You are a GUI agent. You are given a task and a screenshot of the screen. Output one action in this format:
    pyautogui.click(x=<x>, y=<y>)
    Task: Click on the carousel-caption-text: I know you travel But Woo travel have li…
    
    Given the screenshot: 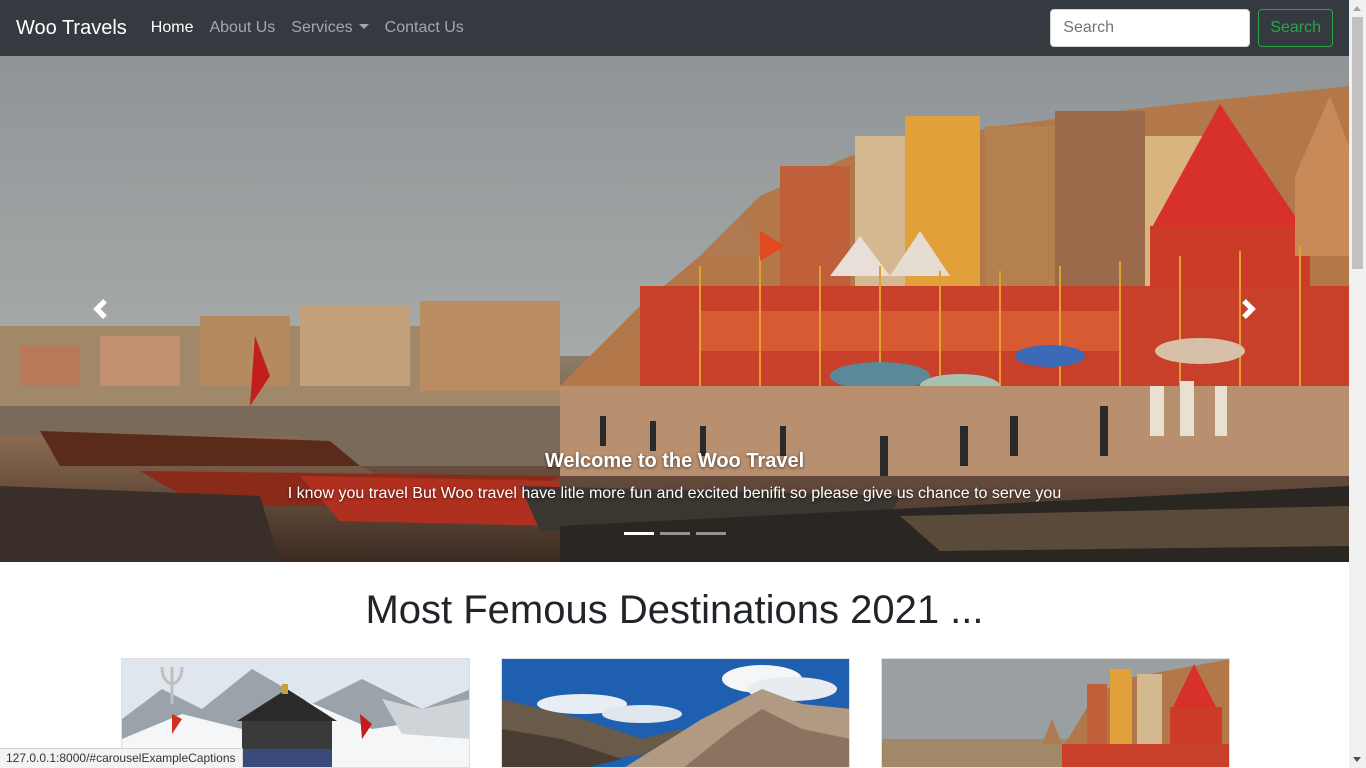 What is the action you would take?
    pyautogui.click(x=674, y=493)
    